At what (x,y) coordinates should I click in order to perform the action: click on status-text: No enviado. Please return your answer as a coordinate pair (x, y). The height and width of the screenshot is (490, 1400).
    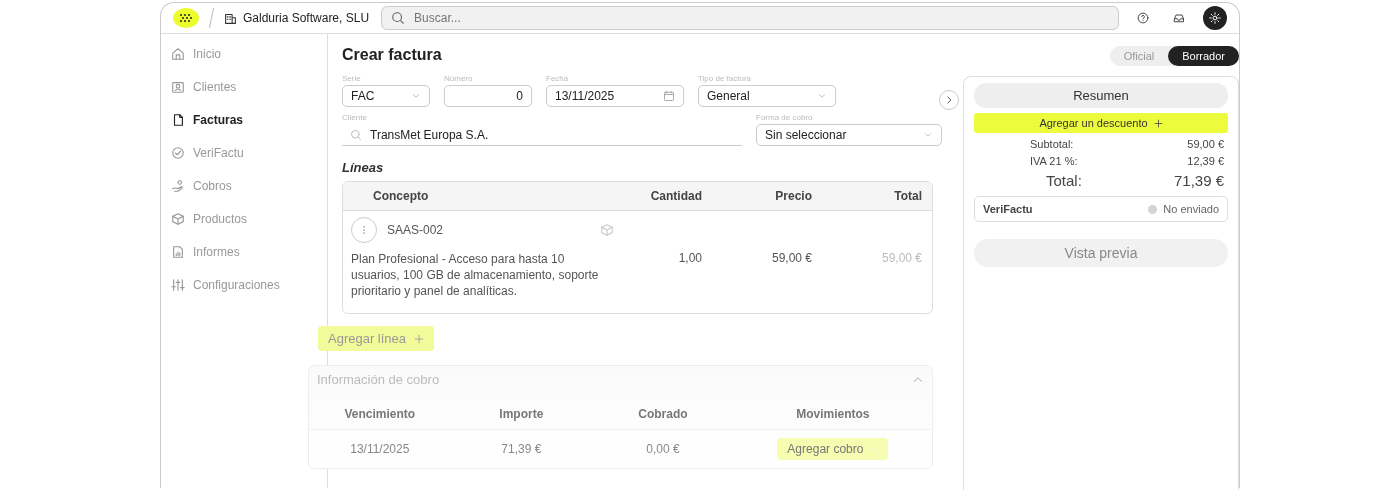
    Looking at the image, I should click on (1191, 209).